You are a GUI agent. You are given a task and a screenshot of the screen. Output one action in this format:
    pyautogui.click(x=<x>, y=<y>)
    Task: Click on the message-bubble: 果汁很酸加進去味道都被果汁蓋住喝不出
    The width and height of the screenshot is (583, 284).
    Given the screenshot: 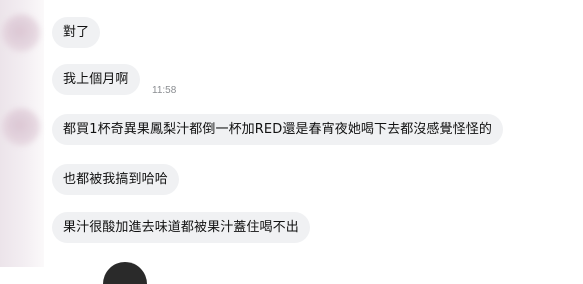 What is the action you would take?
    pyautogui.click(x=181, y=227)
    